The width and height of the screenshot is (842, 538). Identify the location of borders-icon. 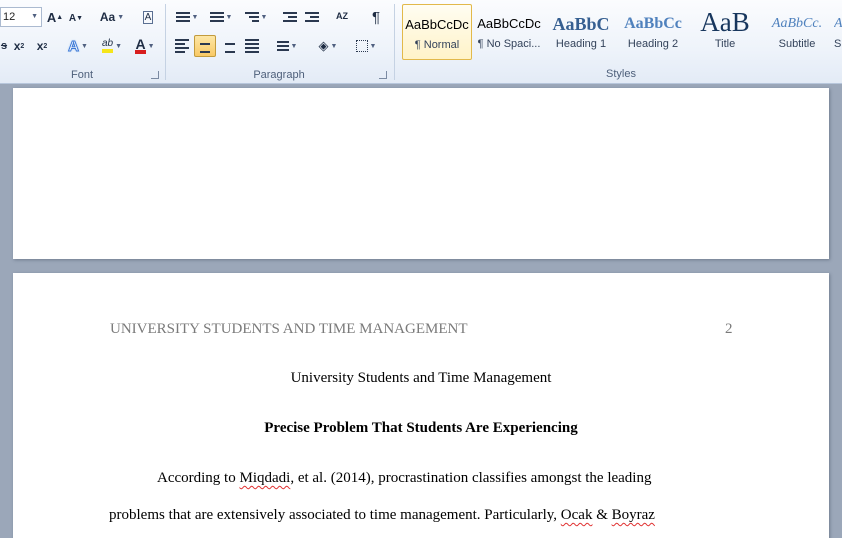
(361, 46).